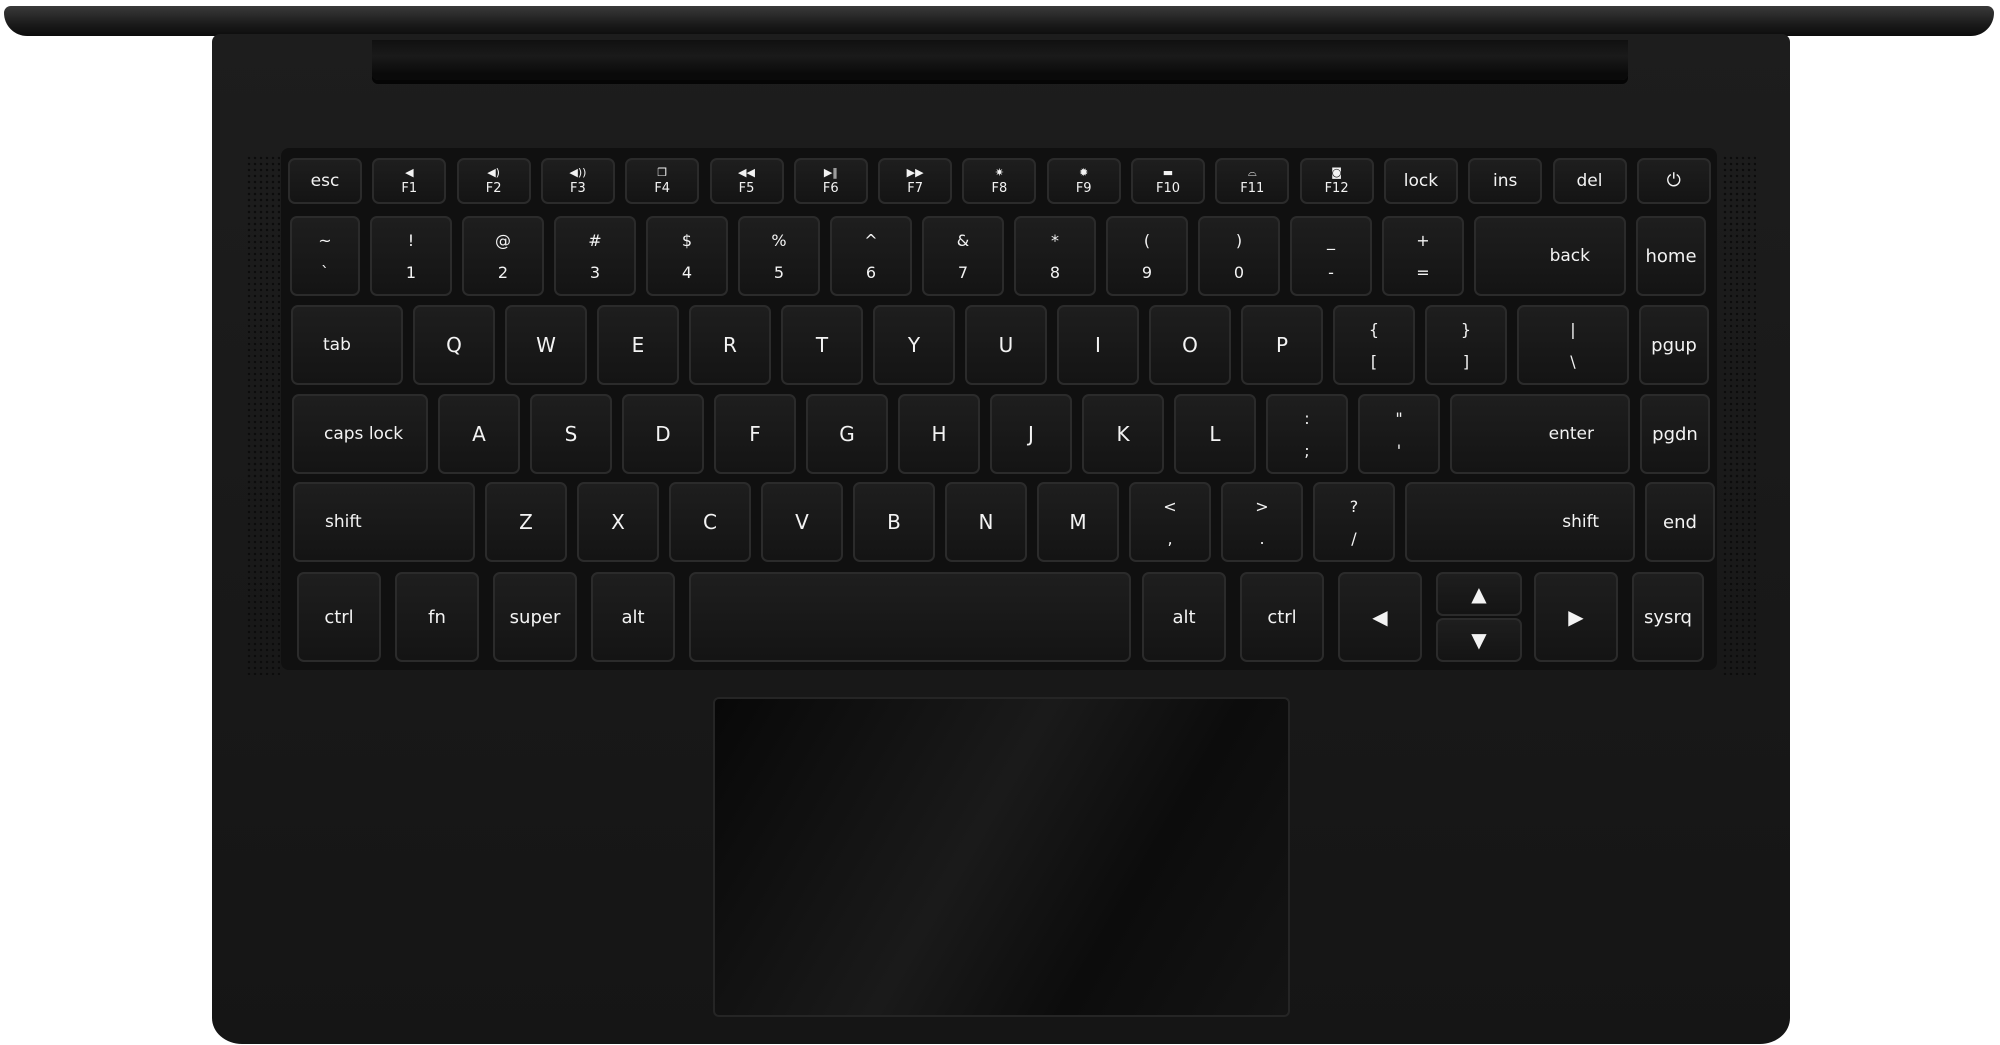 The width and height of the screenshot is (2000, 1045). Describe the element at coordinates (409, 172) in the screenshot. I see `volume-mute-icon: ◀` at that location.